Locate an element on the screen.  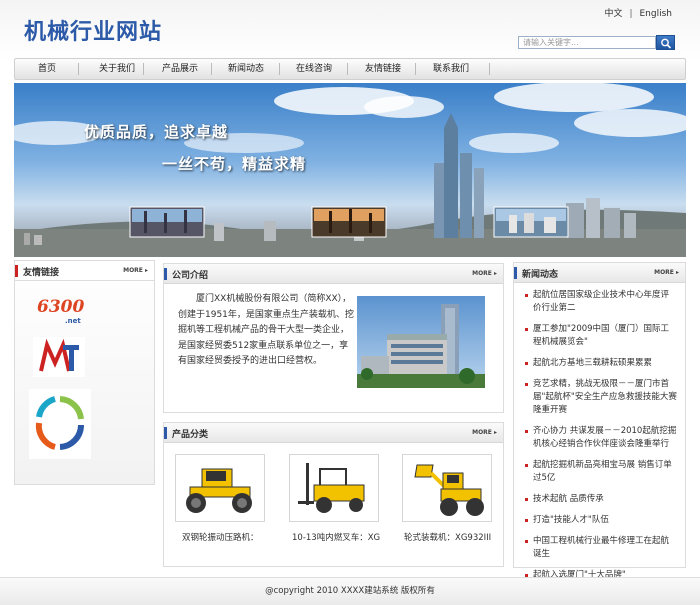
search-icon is located at coordinates (666, 43).